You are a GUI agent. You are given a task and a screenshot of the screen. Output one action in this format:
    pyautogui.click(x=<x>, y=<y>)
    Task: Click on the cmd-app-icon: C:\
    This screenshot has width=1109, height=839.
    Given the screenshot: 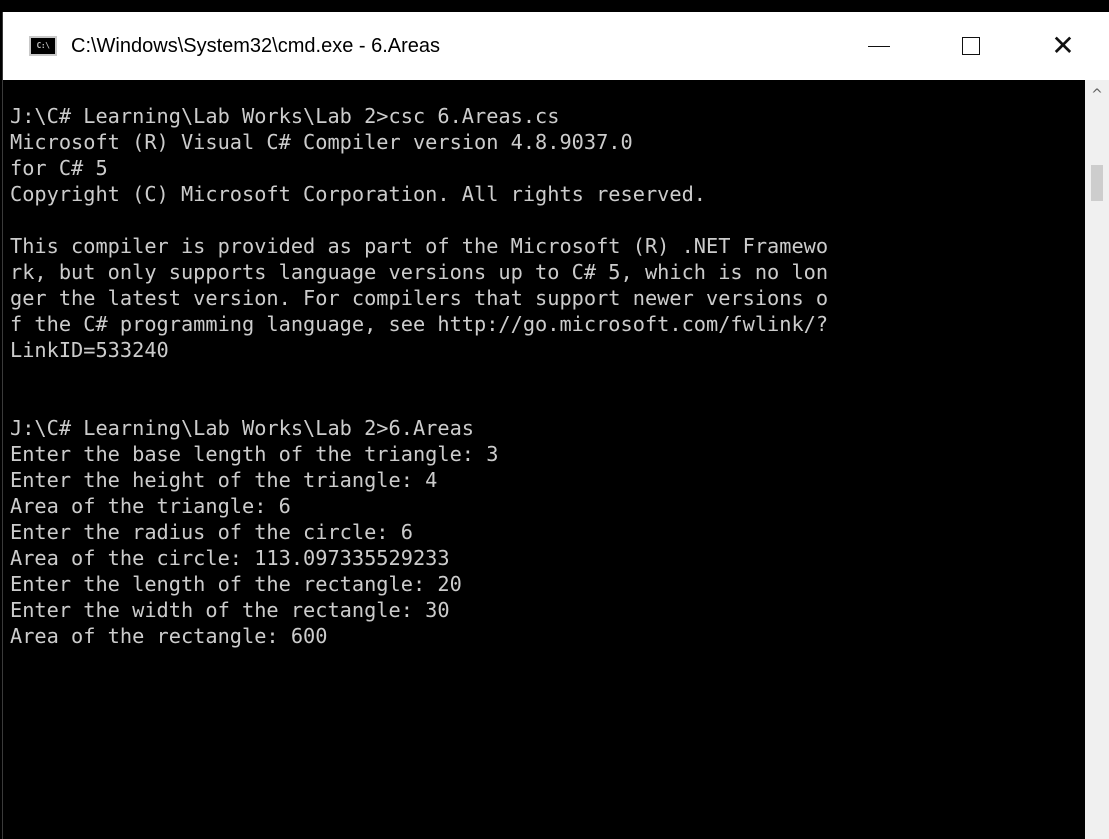 What is the action you would take?
    pyautogui.click(x=43, y=46)
    